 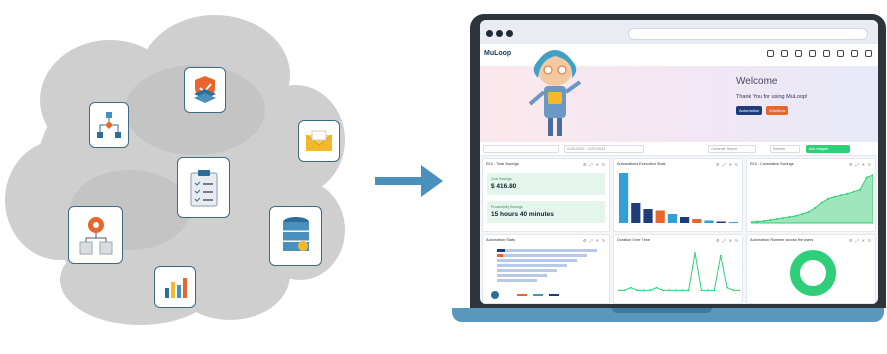 I want to click on exec-stats-chart, so click(x=678, y=198).